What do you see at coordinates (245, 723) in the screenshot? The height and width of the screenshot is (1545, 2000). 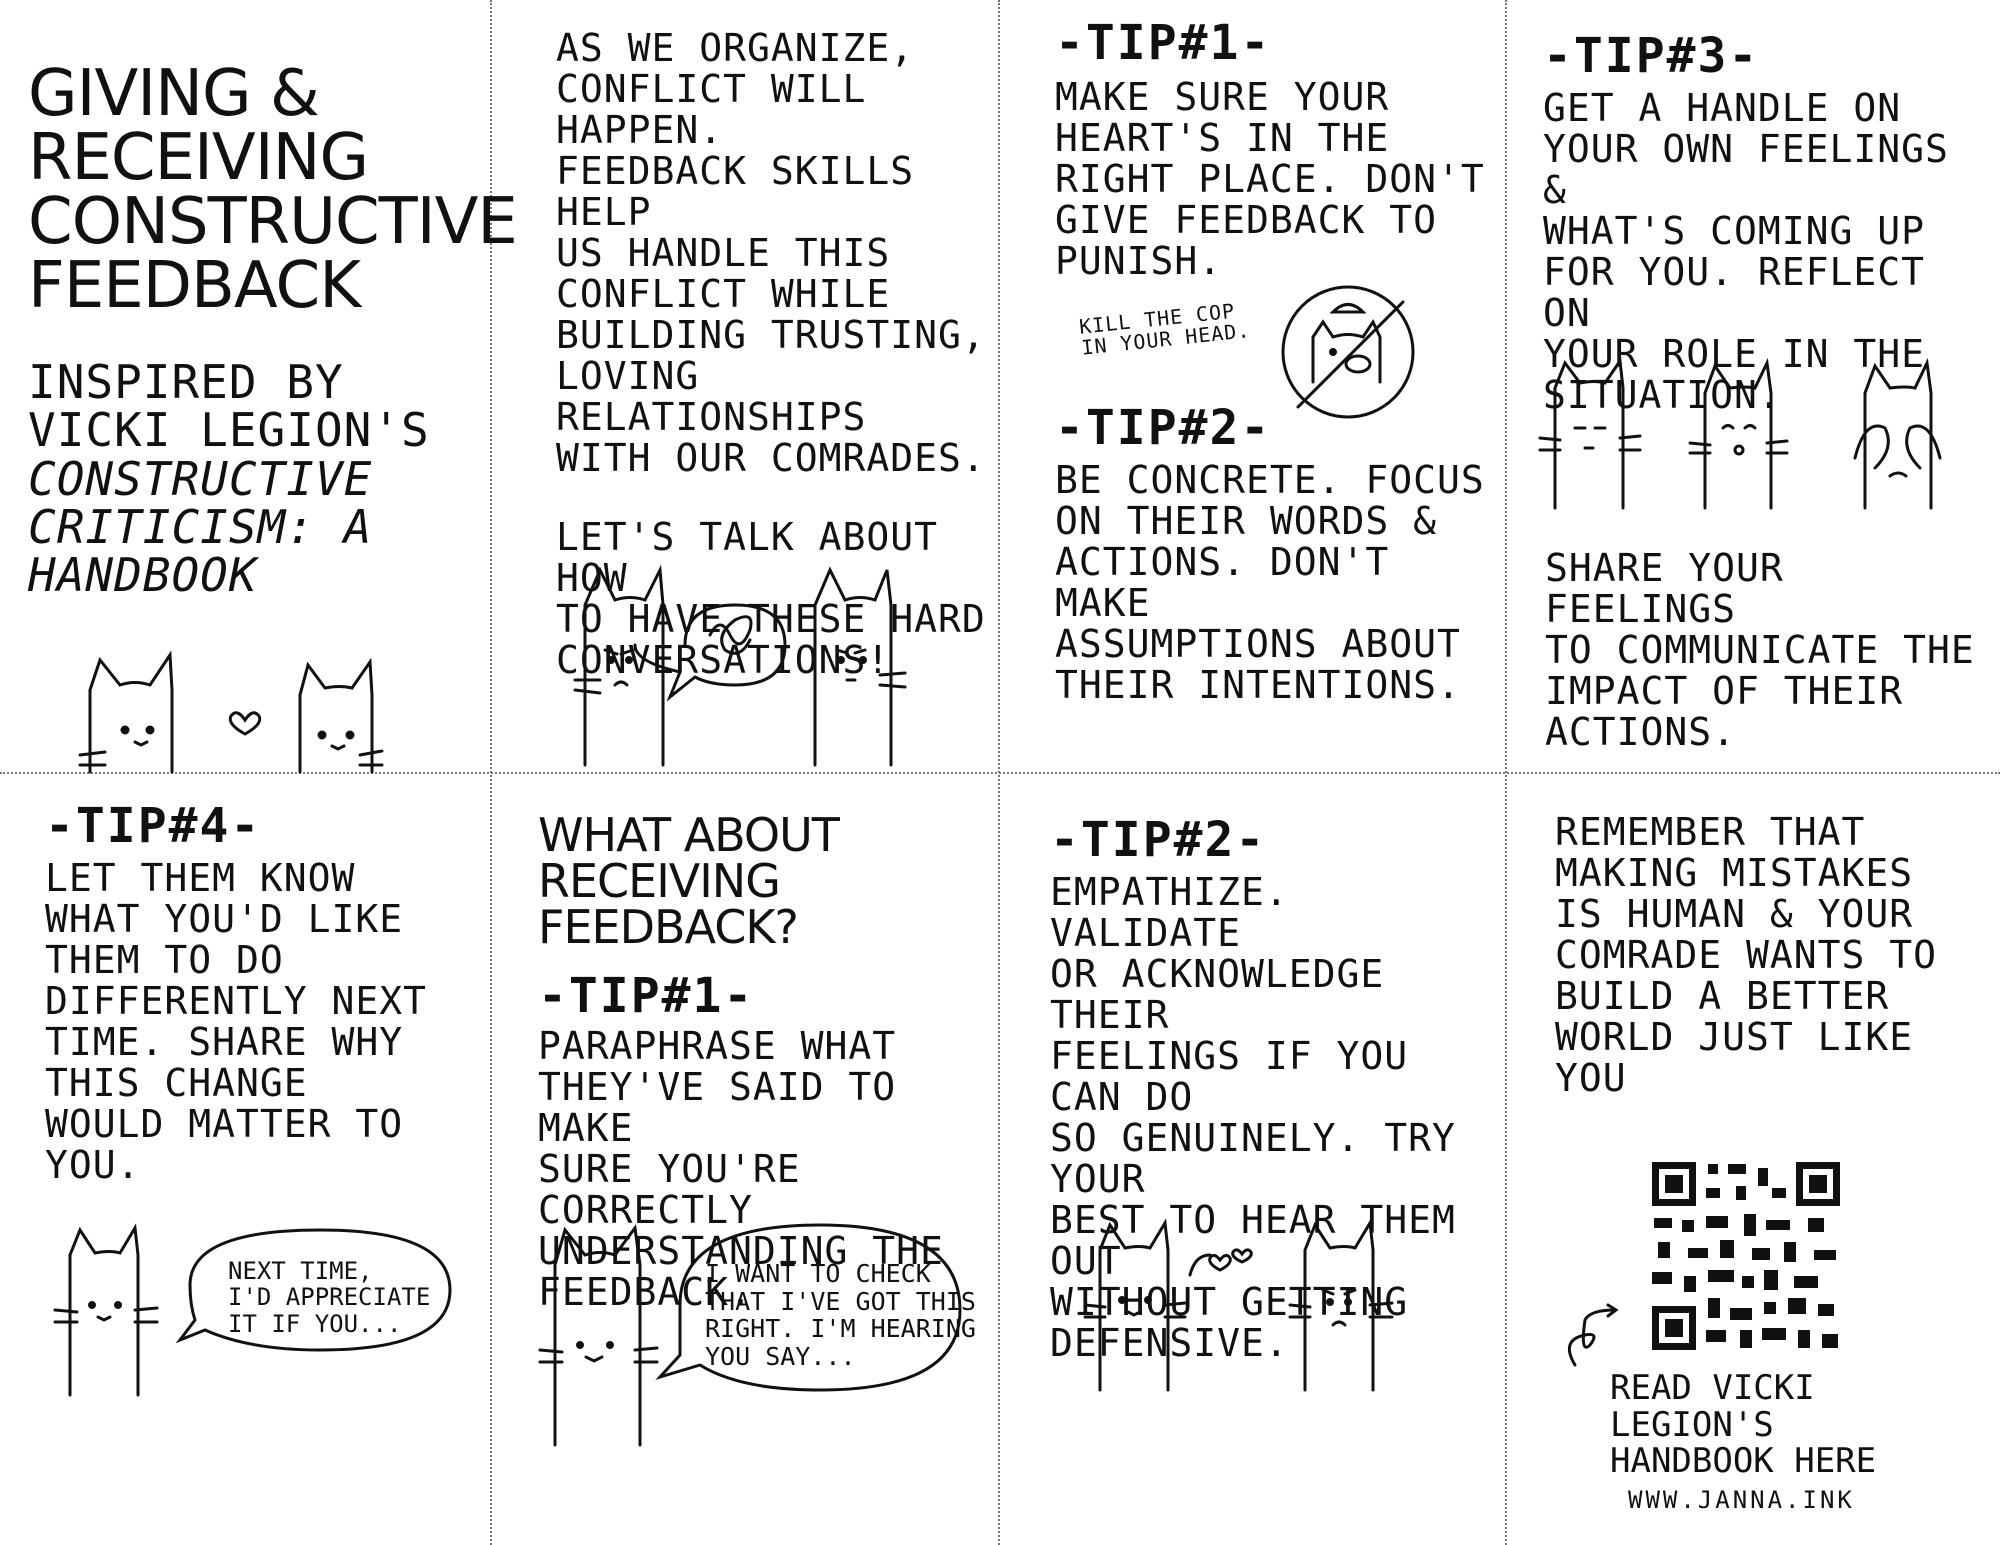 I see `heart-icon` at bounding box center [245, 723].